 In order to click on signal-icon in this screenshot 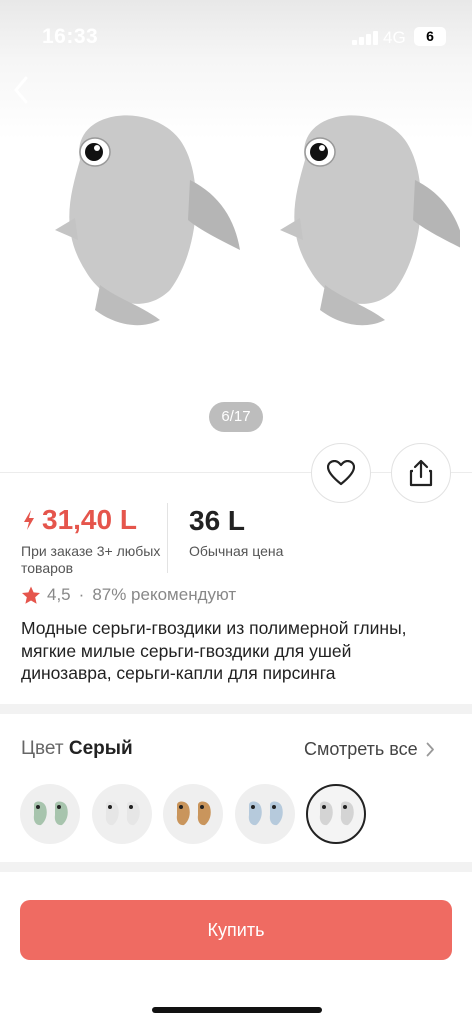, I will do `click(365, 38)`.